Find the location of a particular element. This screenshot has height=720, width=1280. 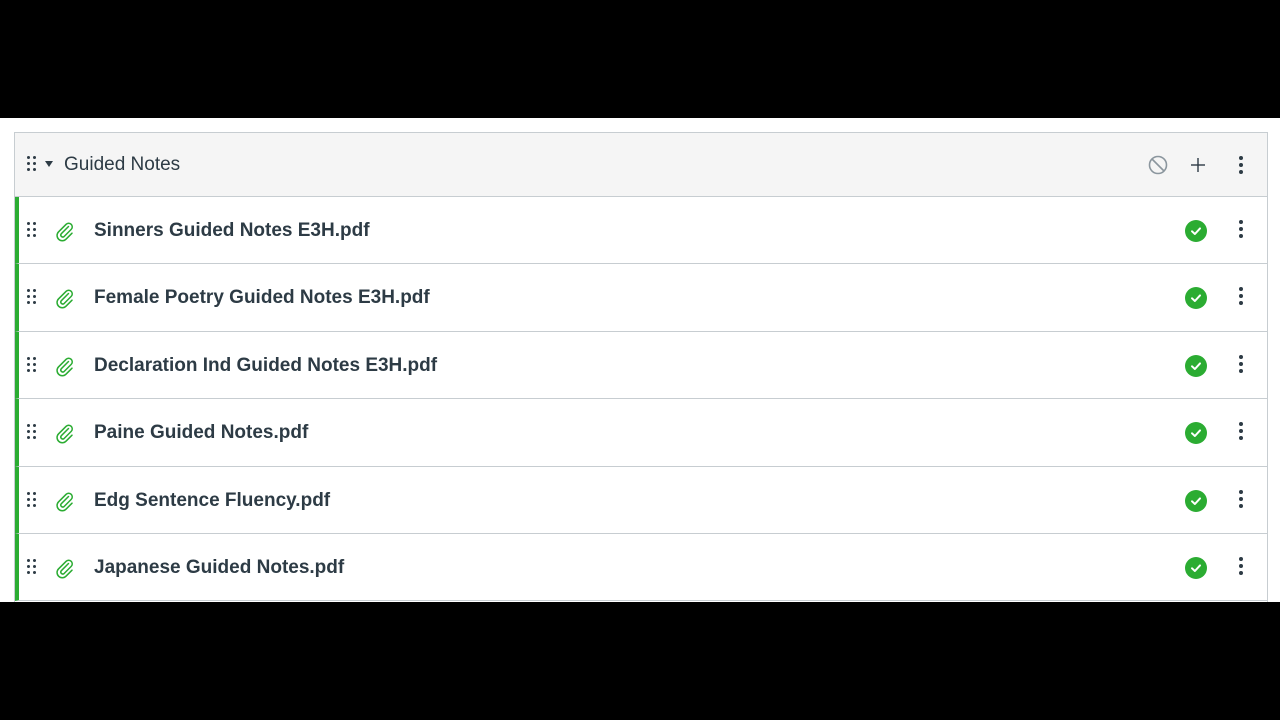

module-title: Guided Notes is located at coordinates (122, 164).